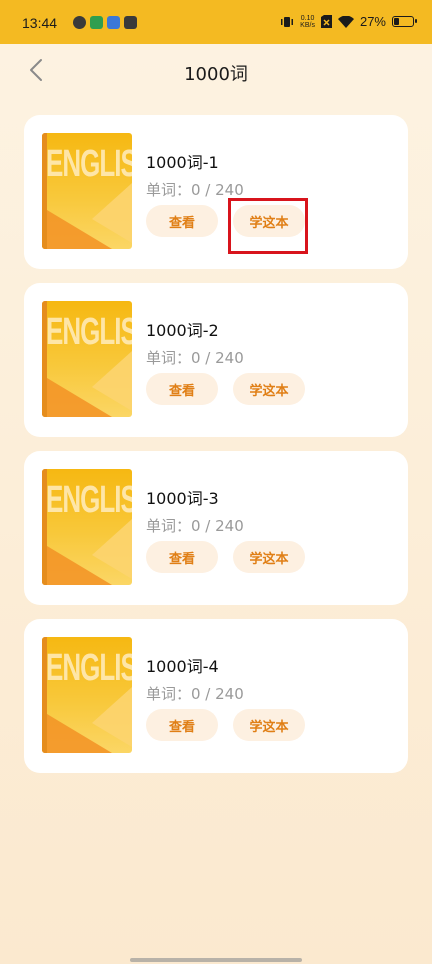  I want to click on network-speed: 0.10 KB/s, so click(307, 22).